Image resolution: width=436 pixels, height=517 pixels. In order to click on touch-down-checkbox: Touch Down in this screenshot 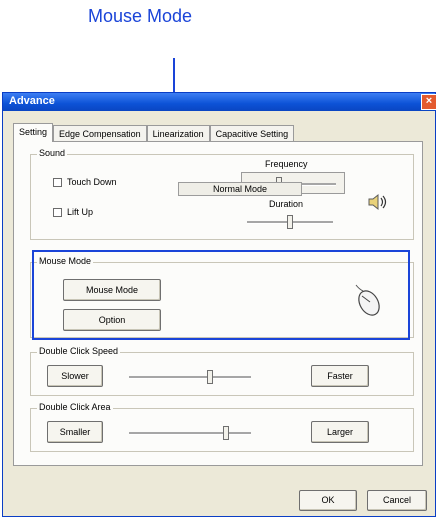, I will do `click(85, 182)`.